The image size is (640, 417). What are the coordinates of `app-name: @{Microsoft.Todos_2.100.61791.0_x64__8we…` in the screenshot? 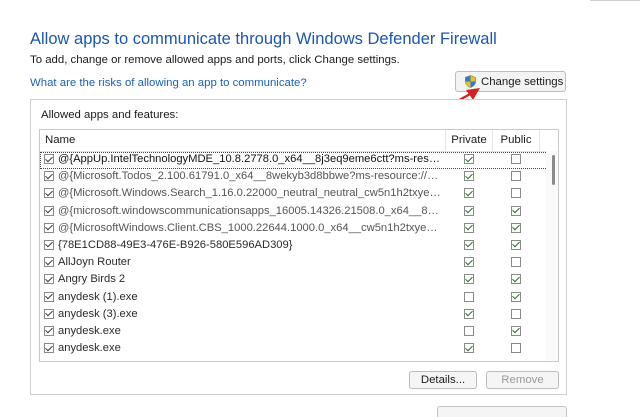 It's located at (250, 176).